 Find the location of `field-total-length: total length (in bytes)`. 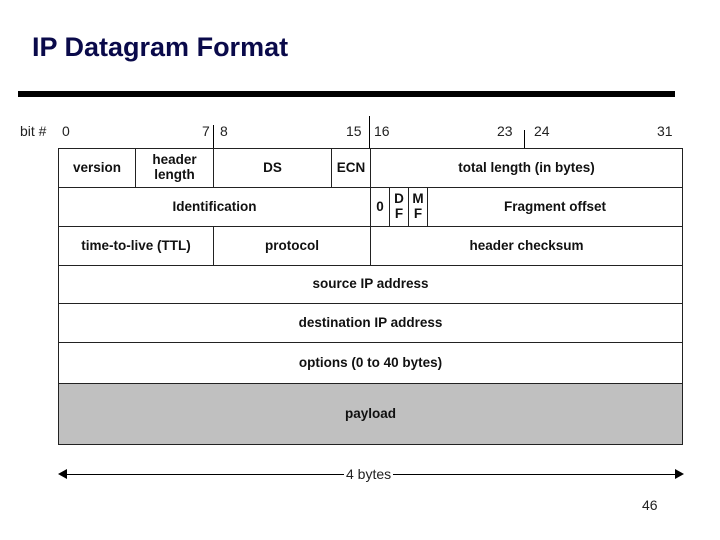

field-total-length: total length (in bytes) is located at coordinates (526, 168).